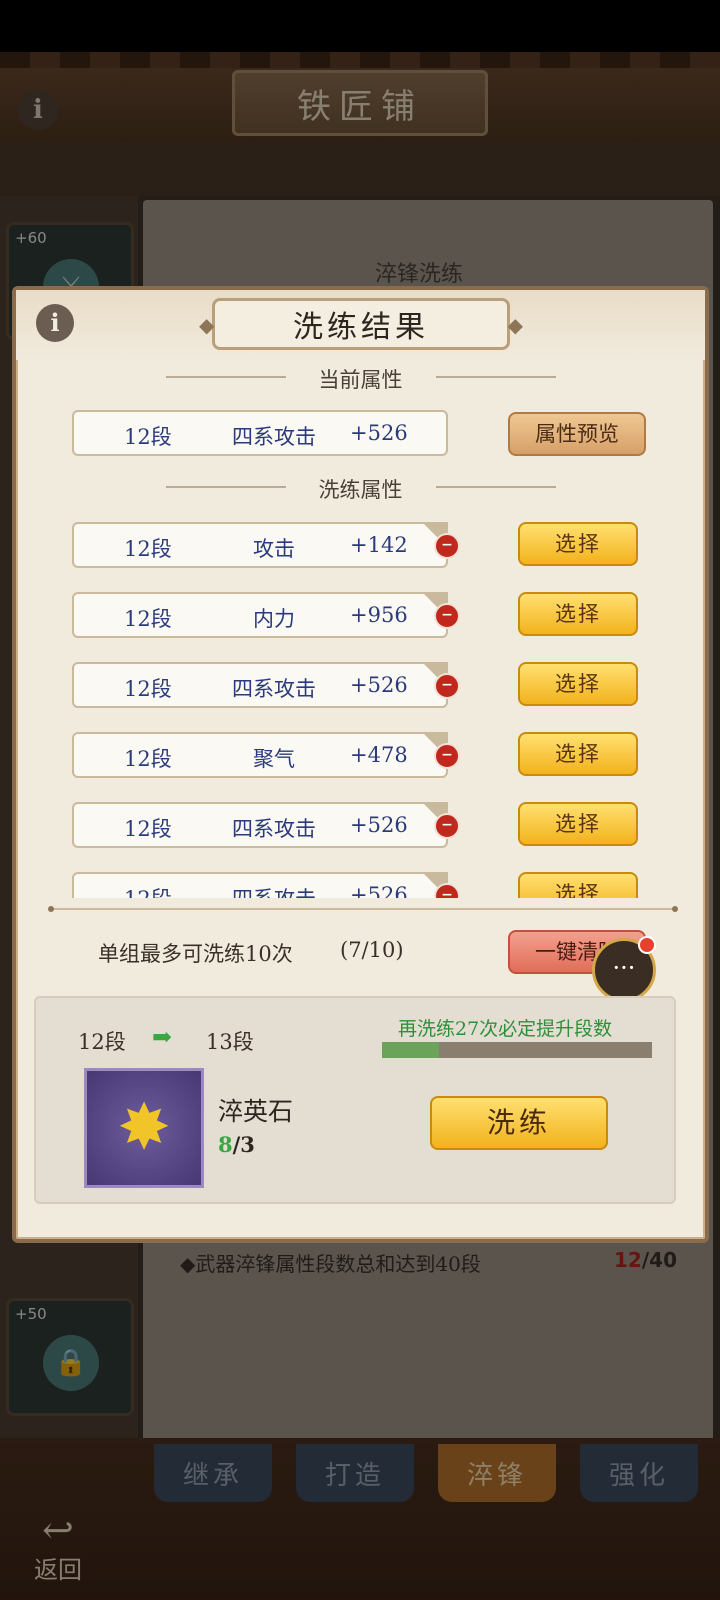 The width and height of the screenshot is (720, 1600). I want to click on attribute-row: 12段 攻击 +142 −, so click(266, 545).